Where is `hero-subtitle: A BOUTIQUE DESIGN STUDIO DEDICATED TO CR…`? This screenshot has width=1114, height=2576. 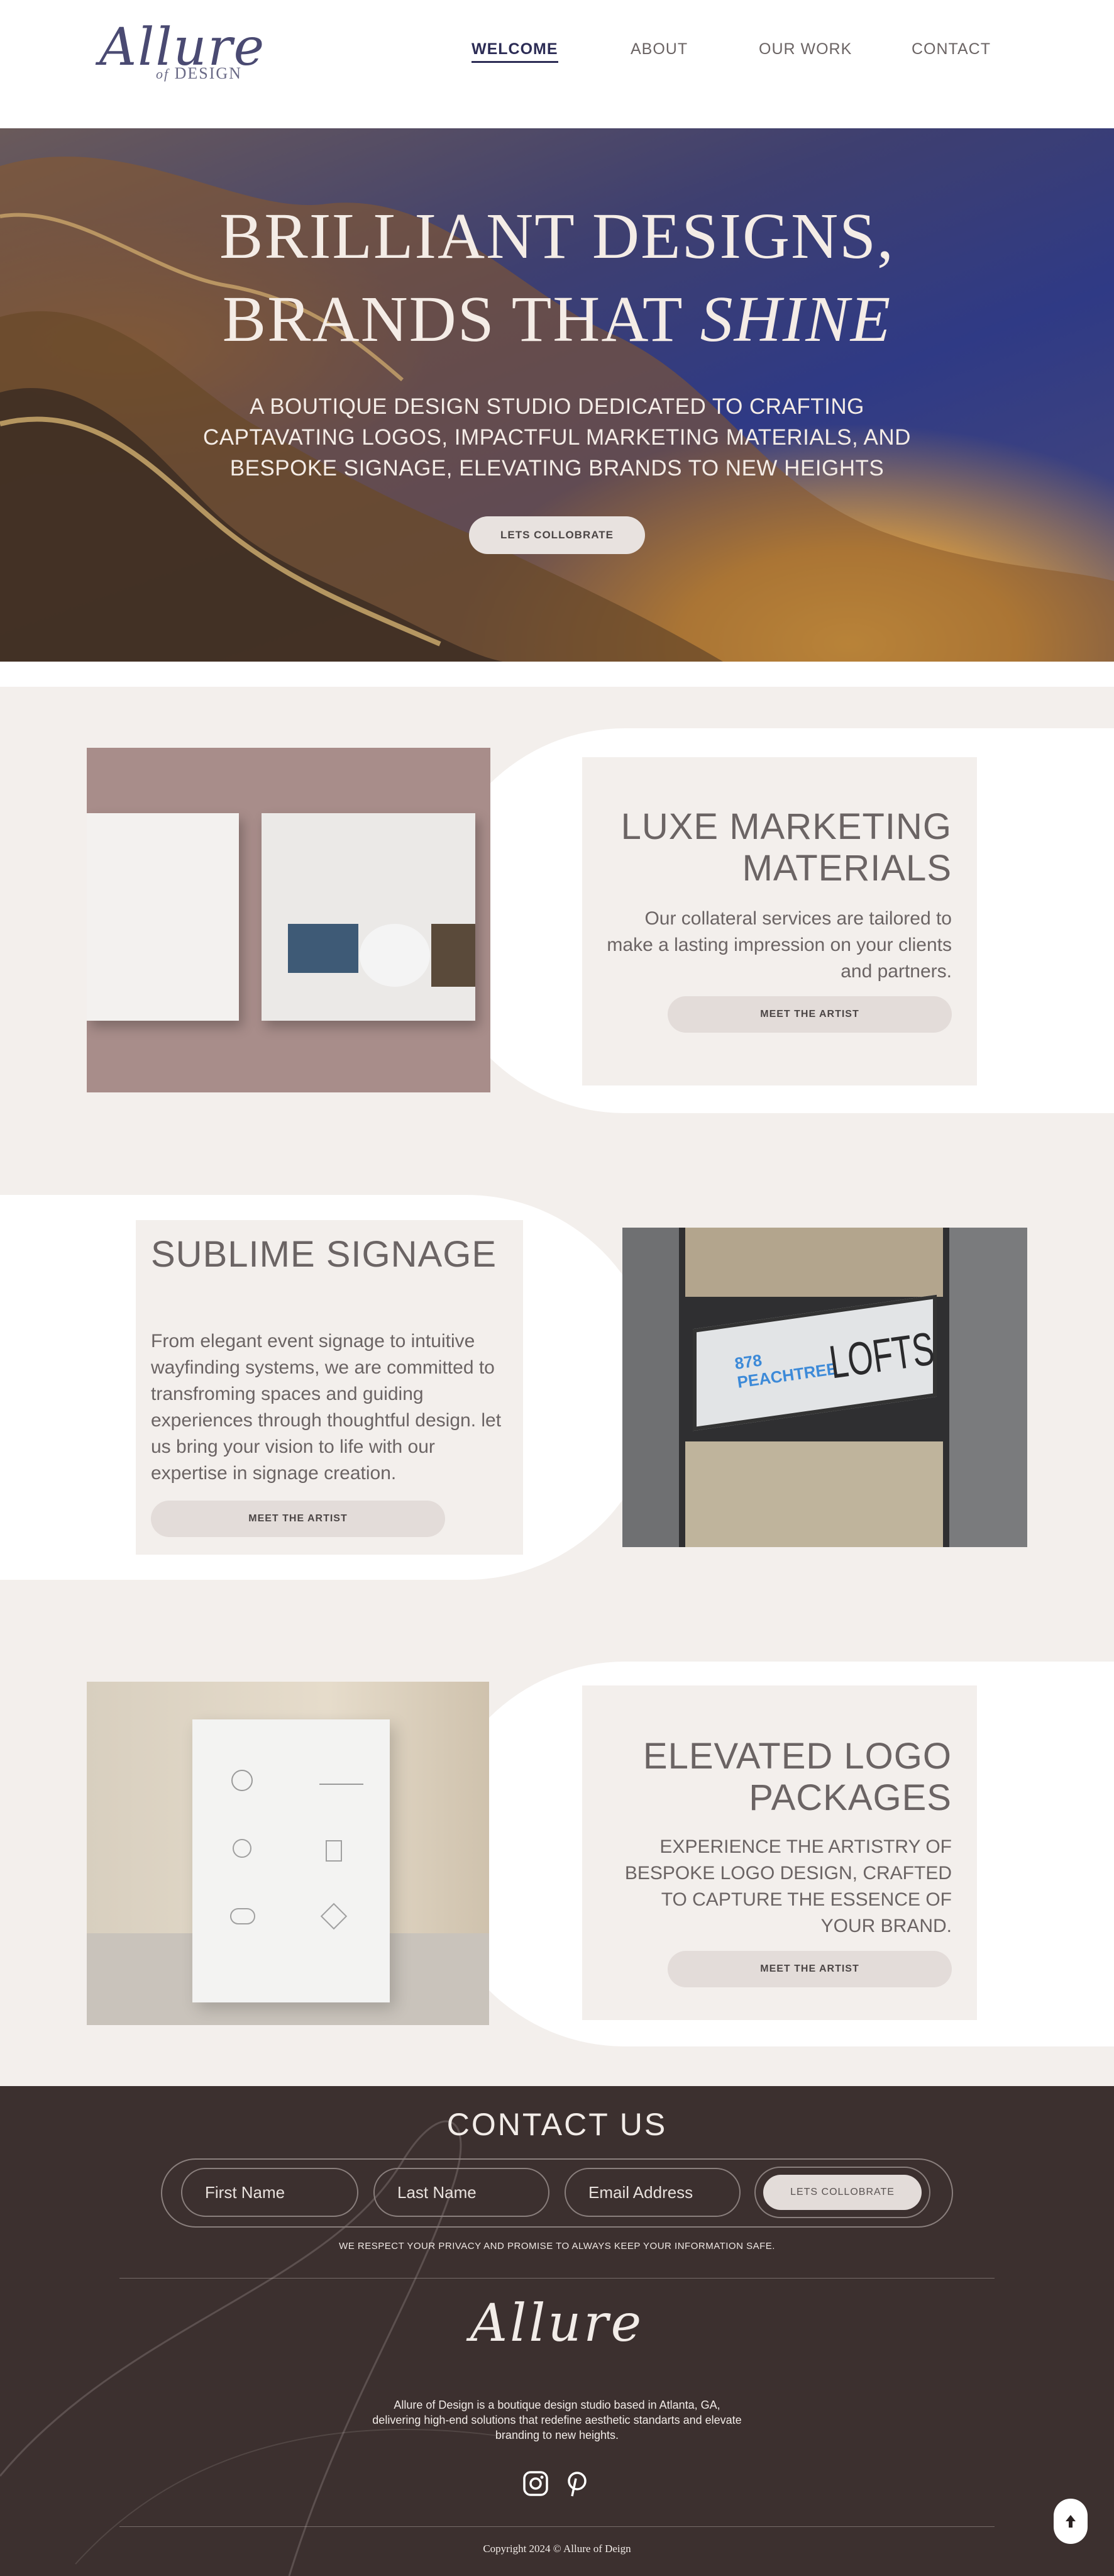 hero-subtitle: A BOUTIQUE DESIGN STUDIO DEDICATED TO CR… is located at coordinates (557, 437).